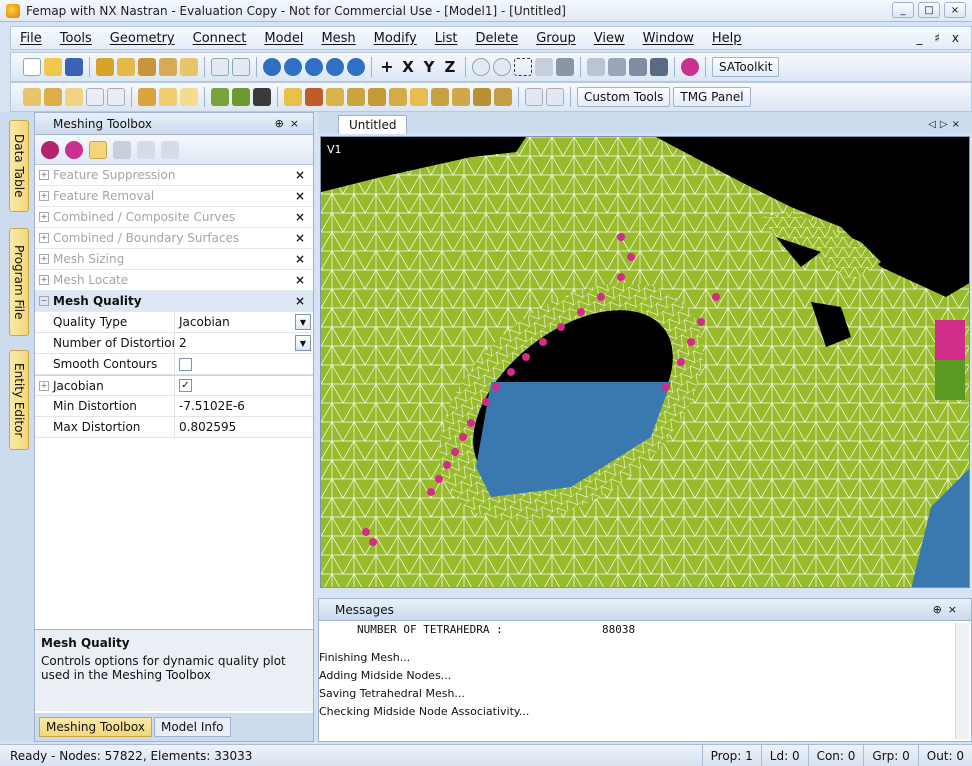  I want to click on point-icon, so click(335, 97).